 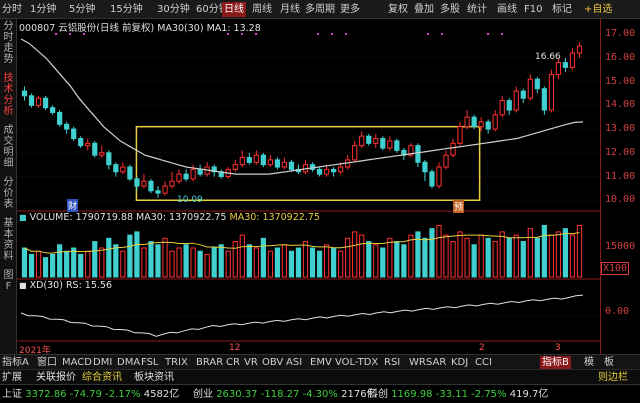 I want to click on toolbar-right-6: 标记, so click(x=562, y=9).